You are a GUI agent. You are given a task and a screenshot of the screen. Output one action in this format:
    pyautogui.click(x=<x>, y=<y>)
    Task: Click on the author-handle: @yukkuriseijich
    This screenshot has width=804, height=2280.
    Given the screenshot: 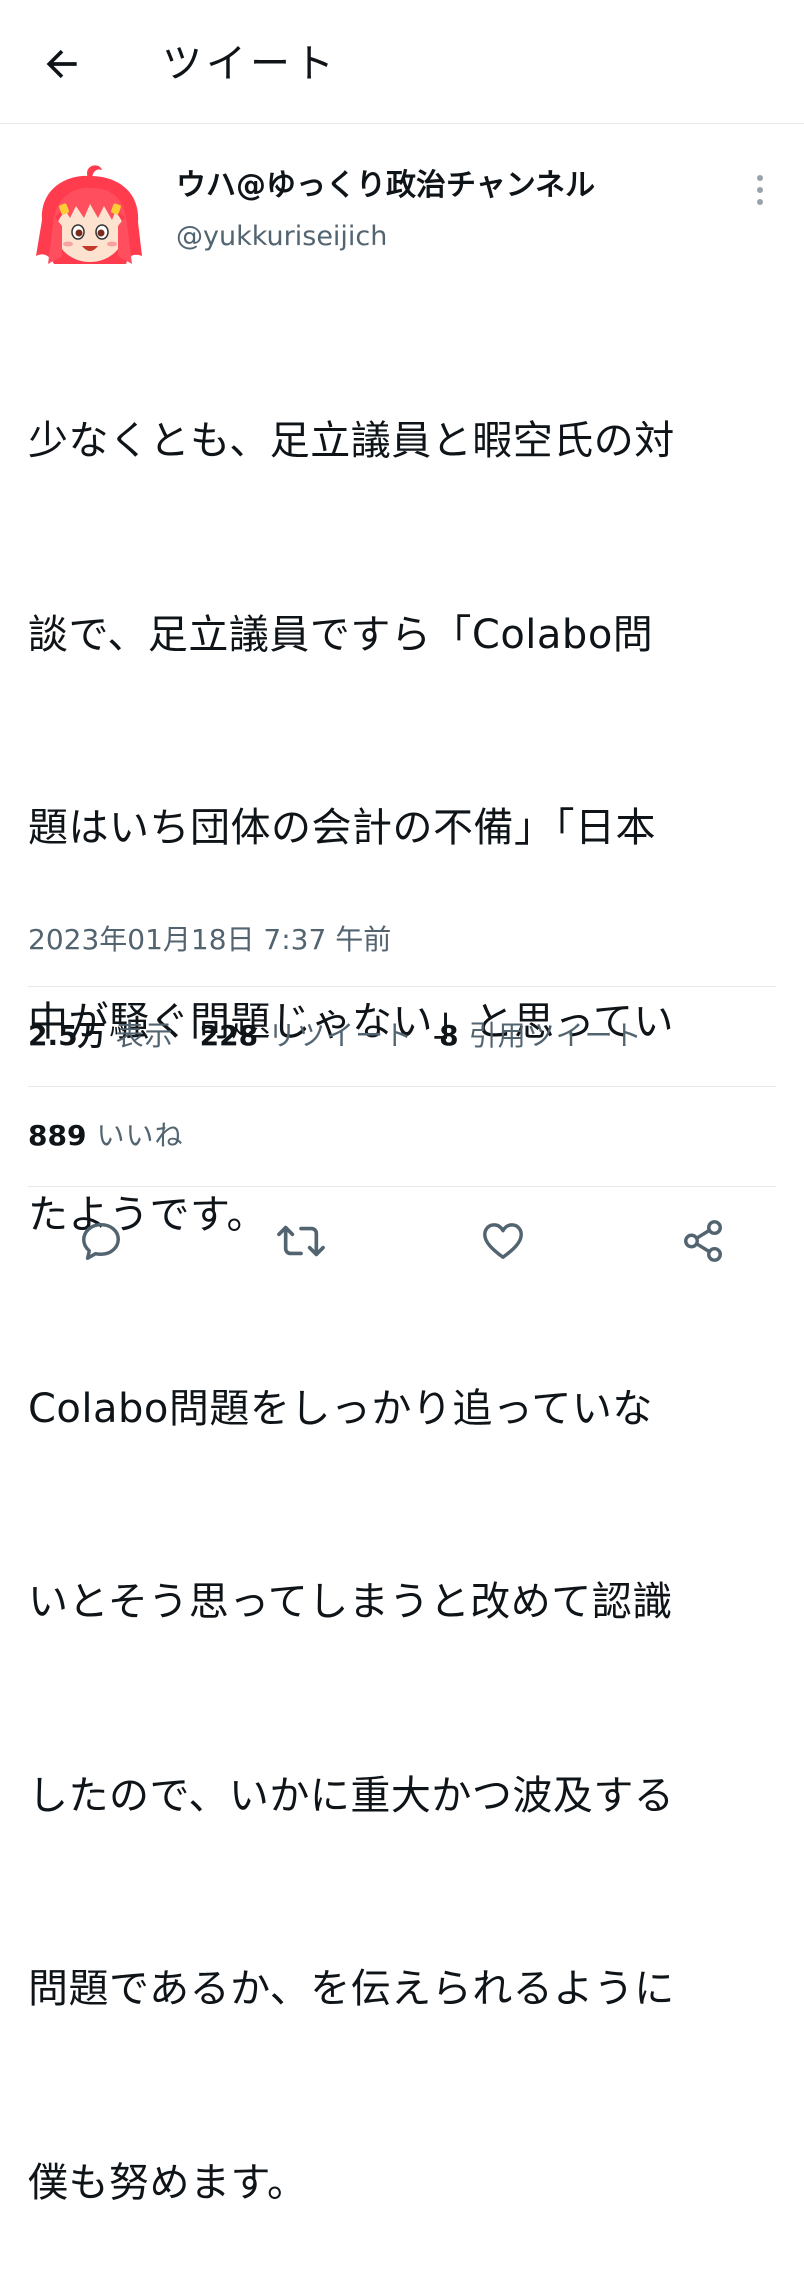 What is the action you would take?
    pyautogui.click(x=281, y=237)
    